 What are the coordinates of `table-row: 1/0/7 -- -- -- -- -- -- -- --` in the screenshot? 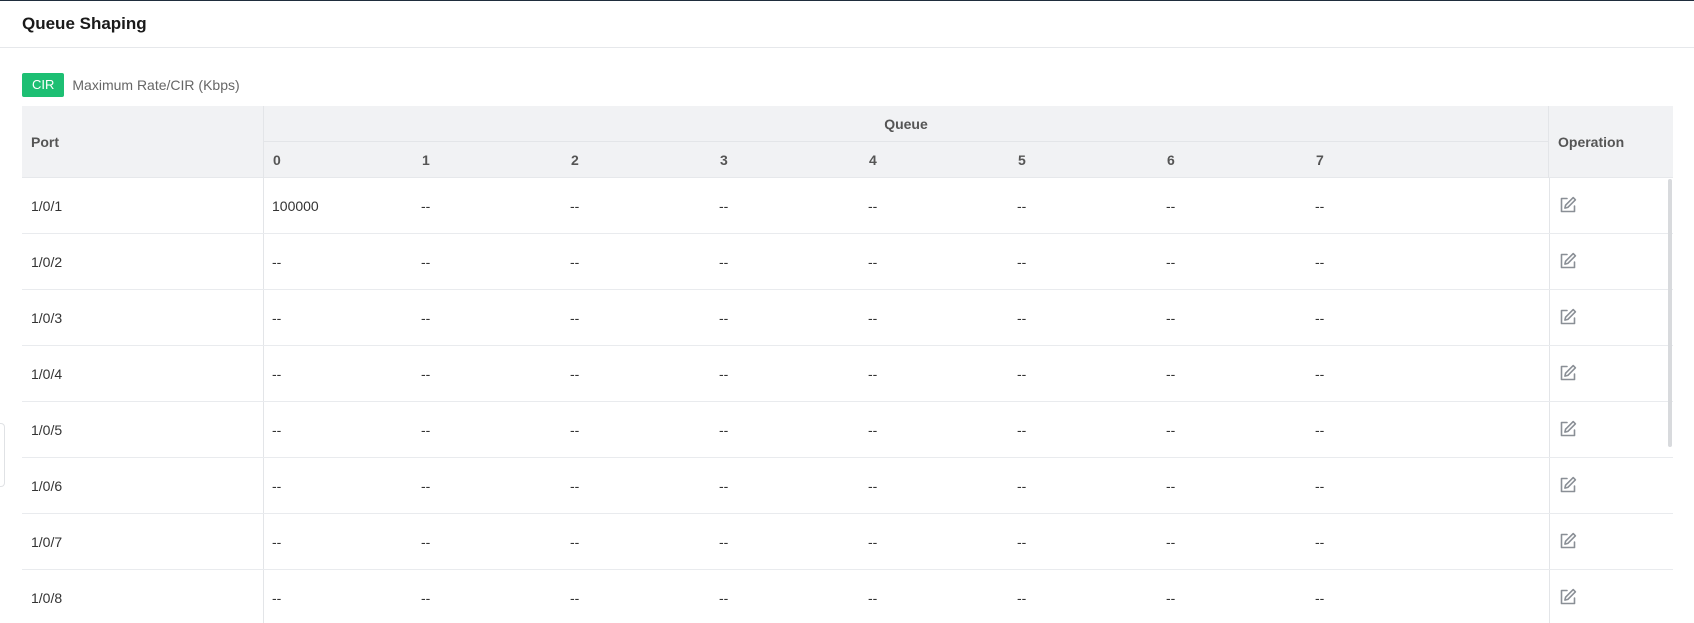 It's located at (847, 542).